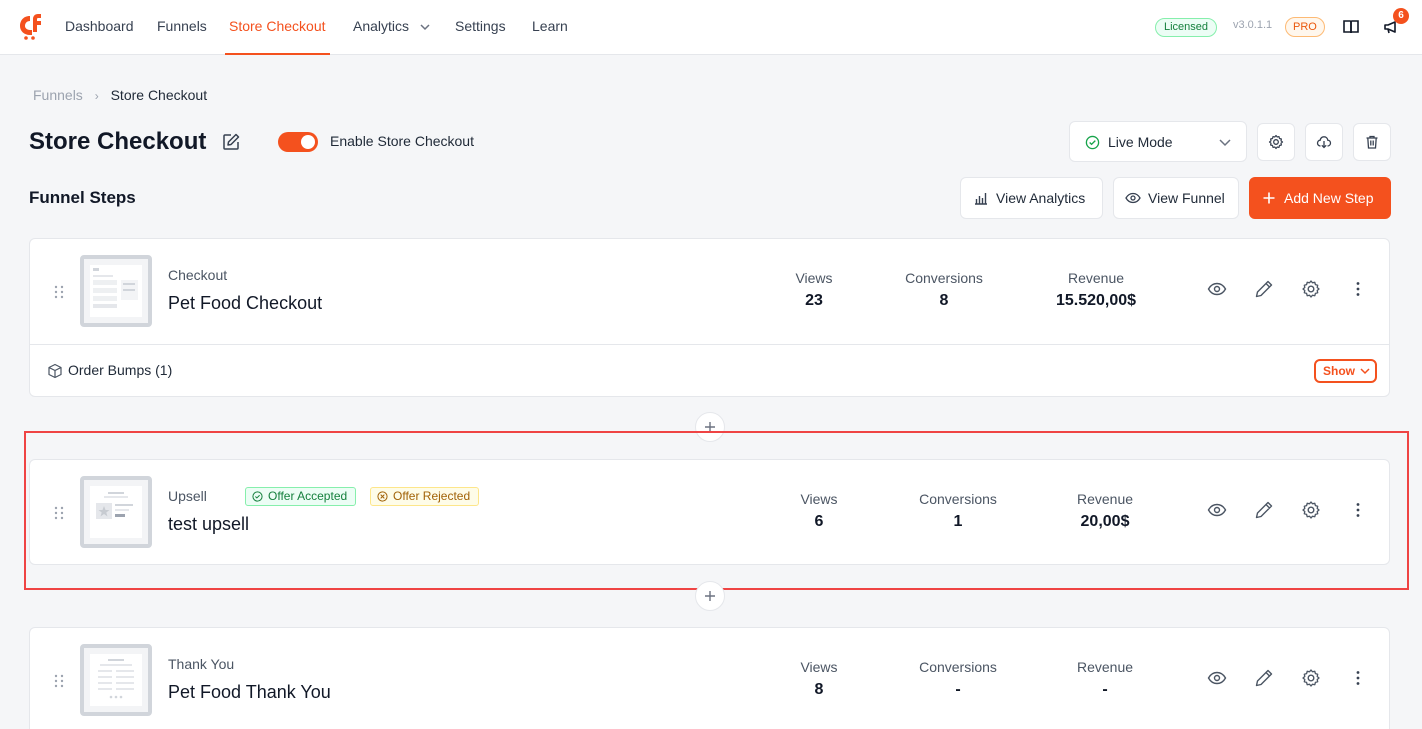 This screenshot has height=729, width=1422. Describe the element at coordinates (182, 27) in the screenshot. I see `nav-funnels: Funnels` at that location.